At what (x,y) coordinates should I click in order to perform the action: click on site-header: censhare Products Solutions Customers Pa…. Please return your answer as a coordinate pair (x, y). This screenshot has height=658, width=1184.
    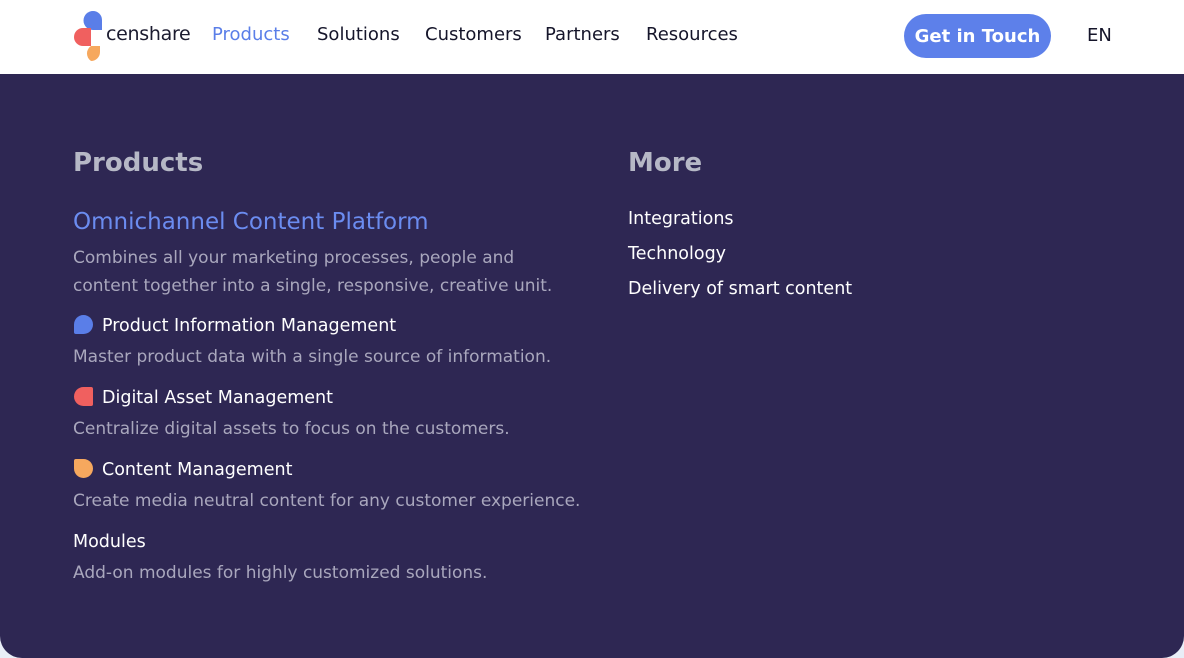
    Looking at the image, I should click on (592, 37).